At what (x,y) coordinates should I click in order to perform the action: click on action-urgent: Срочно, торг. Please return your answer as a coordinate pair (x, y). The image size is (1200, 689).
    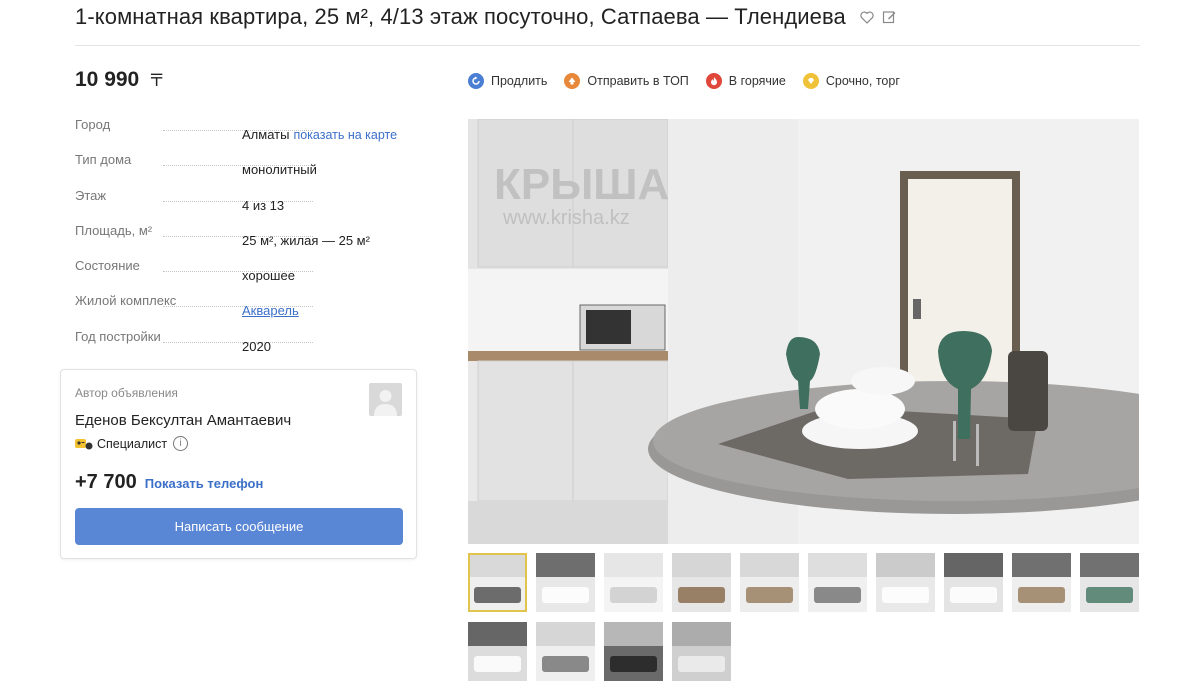
    Looking at the image, I should click on (851, 81).